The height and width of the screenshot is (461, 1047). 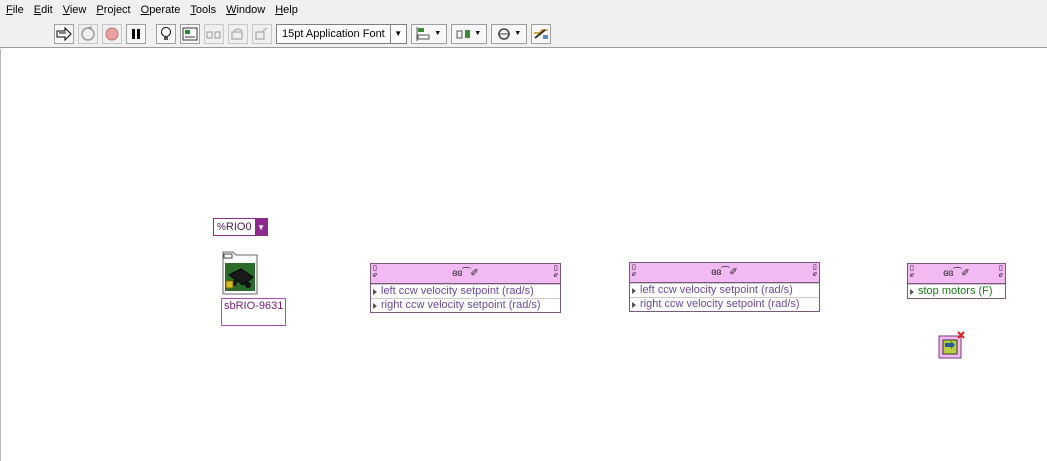 I want to click on menu-tools: Tools, so click(x=204, y=10).